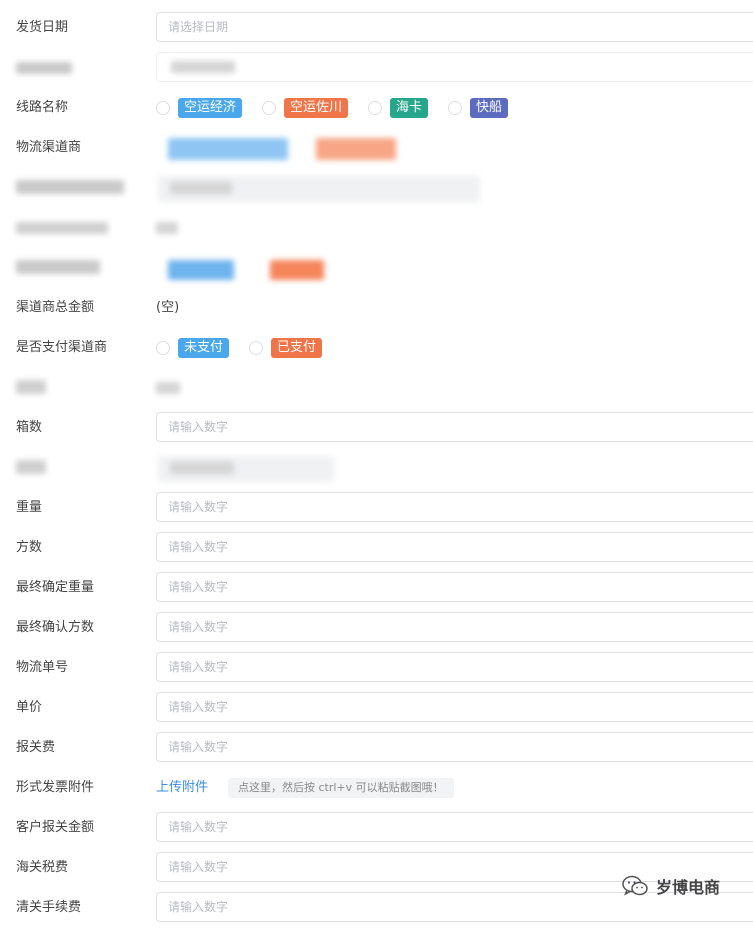 This screenshot has width=753, height=928. I want to click on form-row-customer-declared-amount: 客户报关金额, so click(376, 828).